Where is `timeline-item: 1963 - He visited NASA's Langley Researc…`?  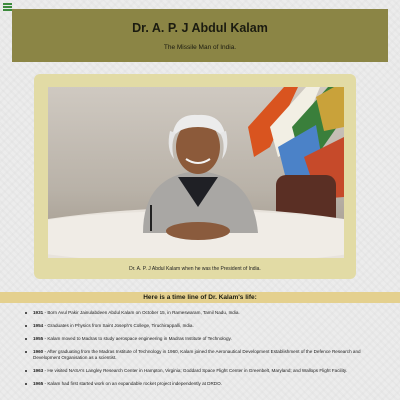 timeline-item: 1963 - He visited NASA's Langley Researc… is located at coordinates (199, 371).